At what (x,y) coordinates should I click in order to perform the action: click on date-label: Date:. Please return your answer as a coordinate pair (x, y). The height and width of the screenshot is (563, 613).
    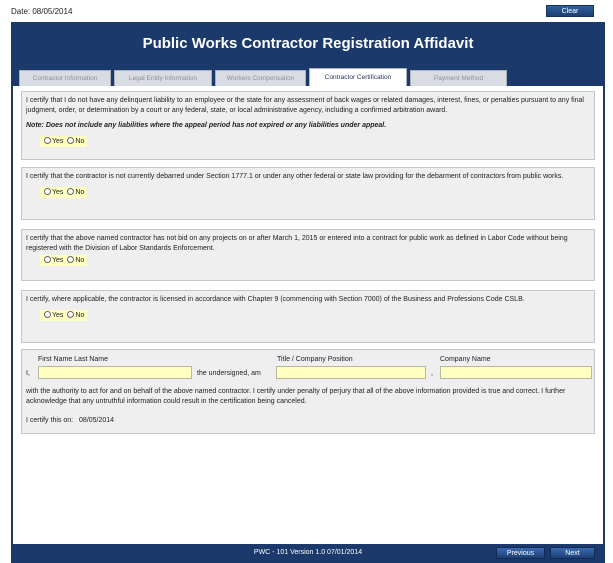
    Looking at the image, I should click on (21, 11).